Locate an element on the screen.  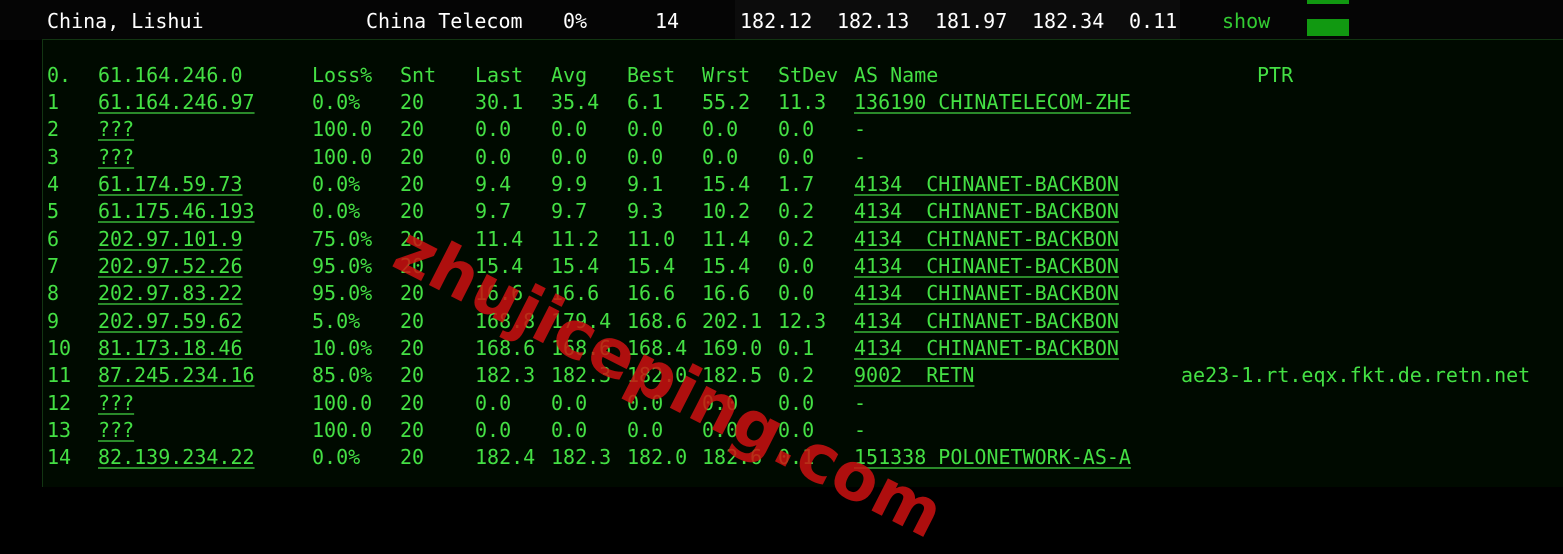
avg-cell: 179.4 is located at coordinates (581, 320).